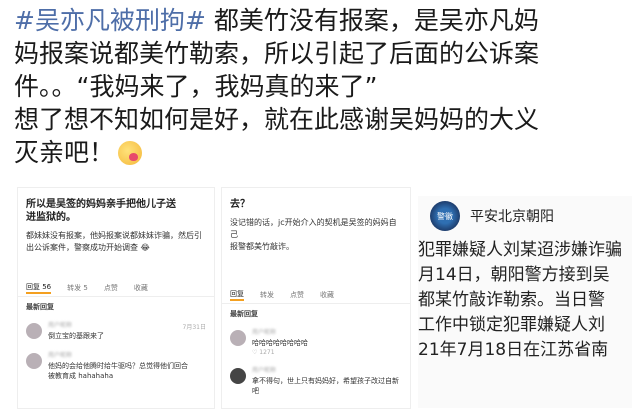 The height and width of the screenshot is (412, 640). I want to click on statement-line: 工作中锁定犯罪嫌疑人刘, so click(511, 325).